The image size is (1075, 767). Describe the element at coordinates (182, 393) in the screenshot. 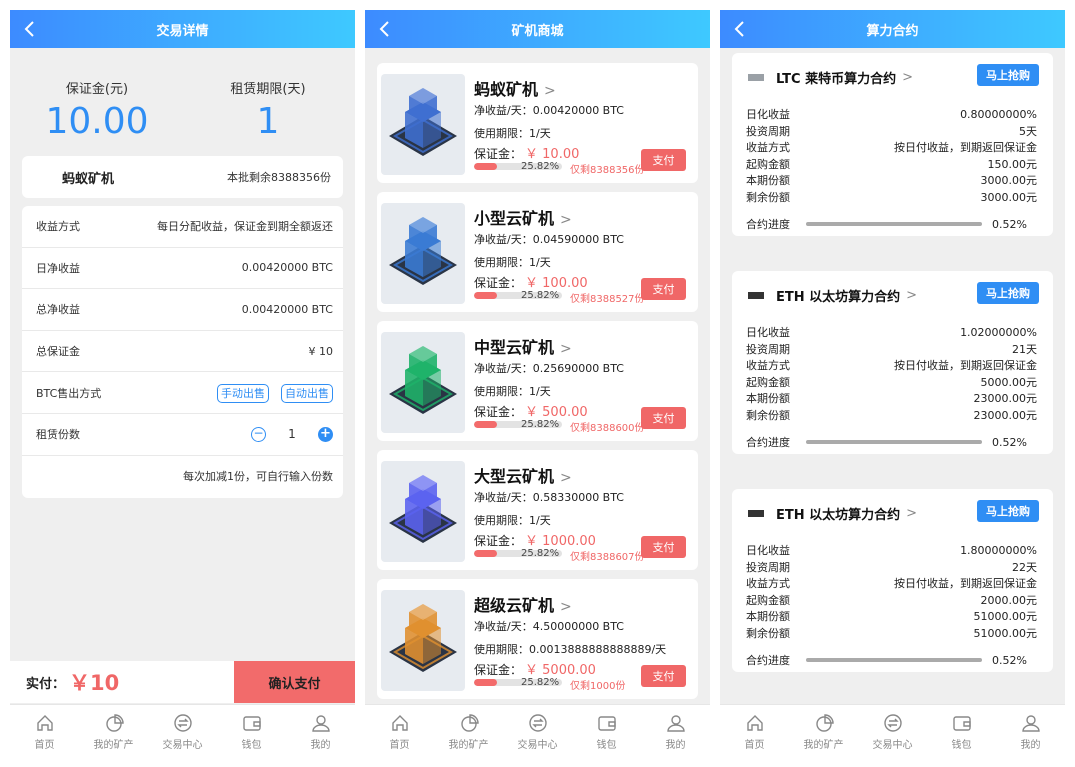

I see `sell-method-row: BTC售出方式 手动出售 自动出售` at that location.